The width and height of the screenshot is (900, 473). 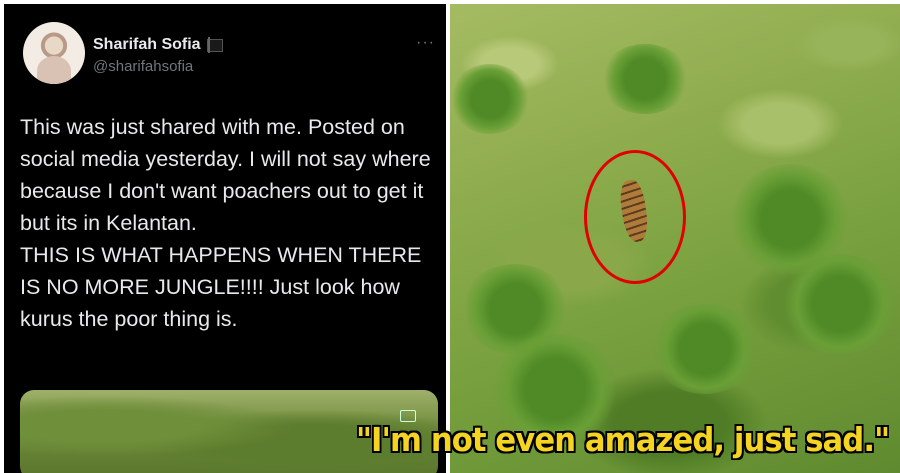 What do you see at coordinates (635, 217) in the screenshot?
I see `highlight-circle` at bounding box center [635, 217].